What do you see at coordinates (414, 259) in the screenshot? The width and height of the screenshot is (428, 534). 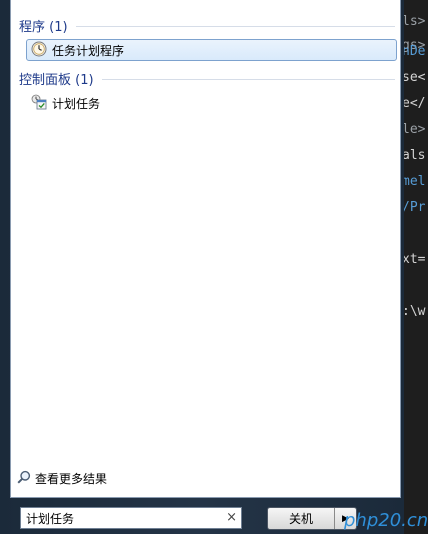 I see `code-line: xt=` at bounding box center [414, 259].